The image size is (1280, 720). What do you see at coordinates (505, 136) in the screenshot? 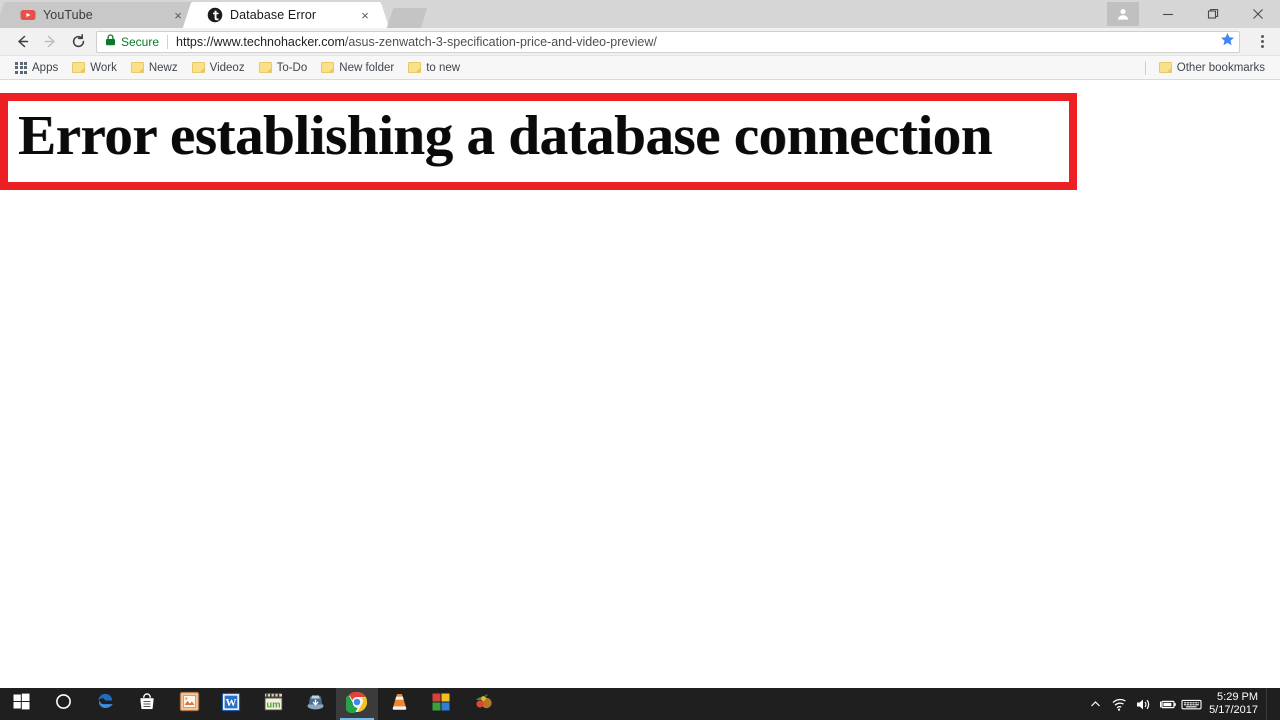
I see `page-title: Error establishing a database connection` at bounding box center [505, 136].